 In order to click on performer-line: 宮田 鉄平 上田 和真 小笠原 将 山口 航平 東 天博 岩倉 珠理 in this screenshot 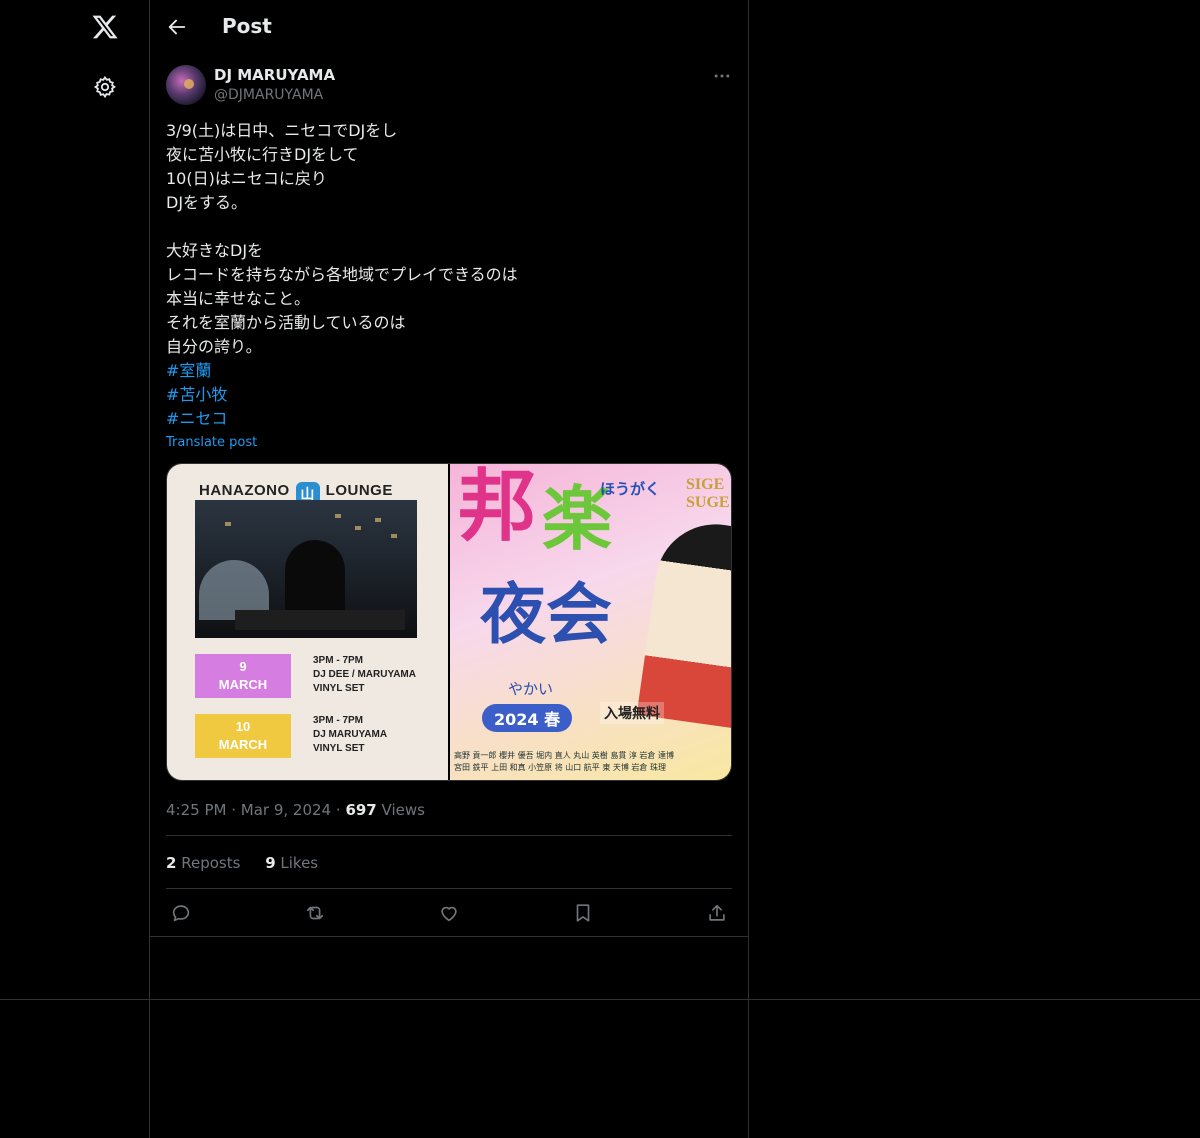, I will do `click(560, 767)`.